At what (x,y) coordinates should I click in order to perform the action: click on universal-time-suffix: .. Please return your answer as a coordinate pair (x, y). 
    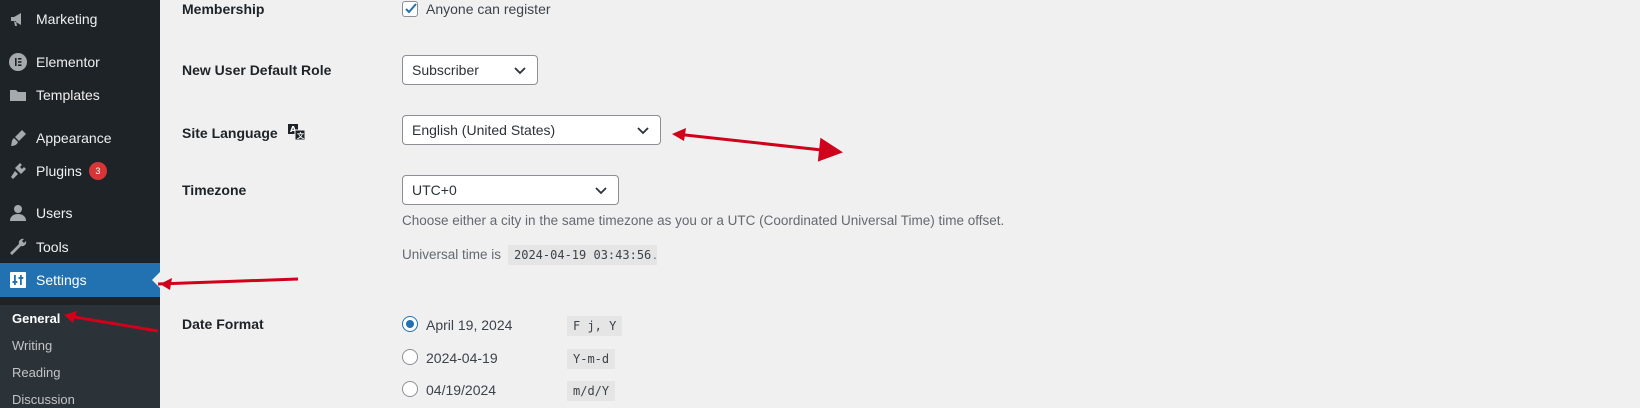
    Looking at the image, I should click on (655, 254).